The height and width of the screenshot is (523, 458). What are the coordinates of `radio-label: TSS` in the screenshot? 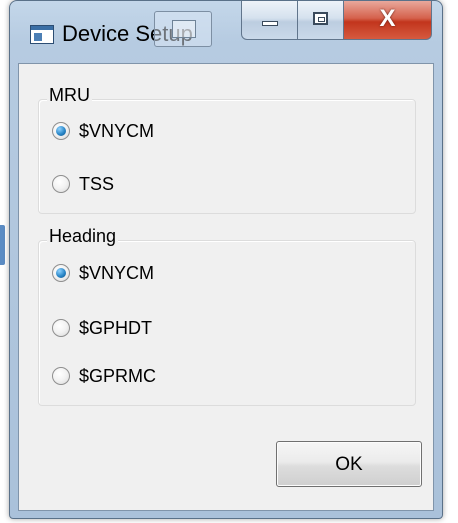 It's located at (96, 184).